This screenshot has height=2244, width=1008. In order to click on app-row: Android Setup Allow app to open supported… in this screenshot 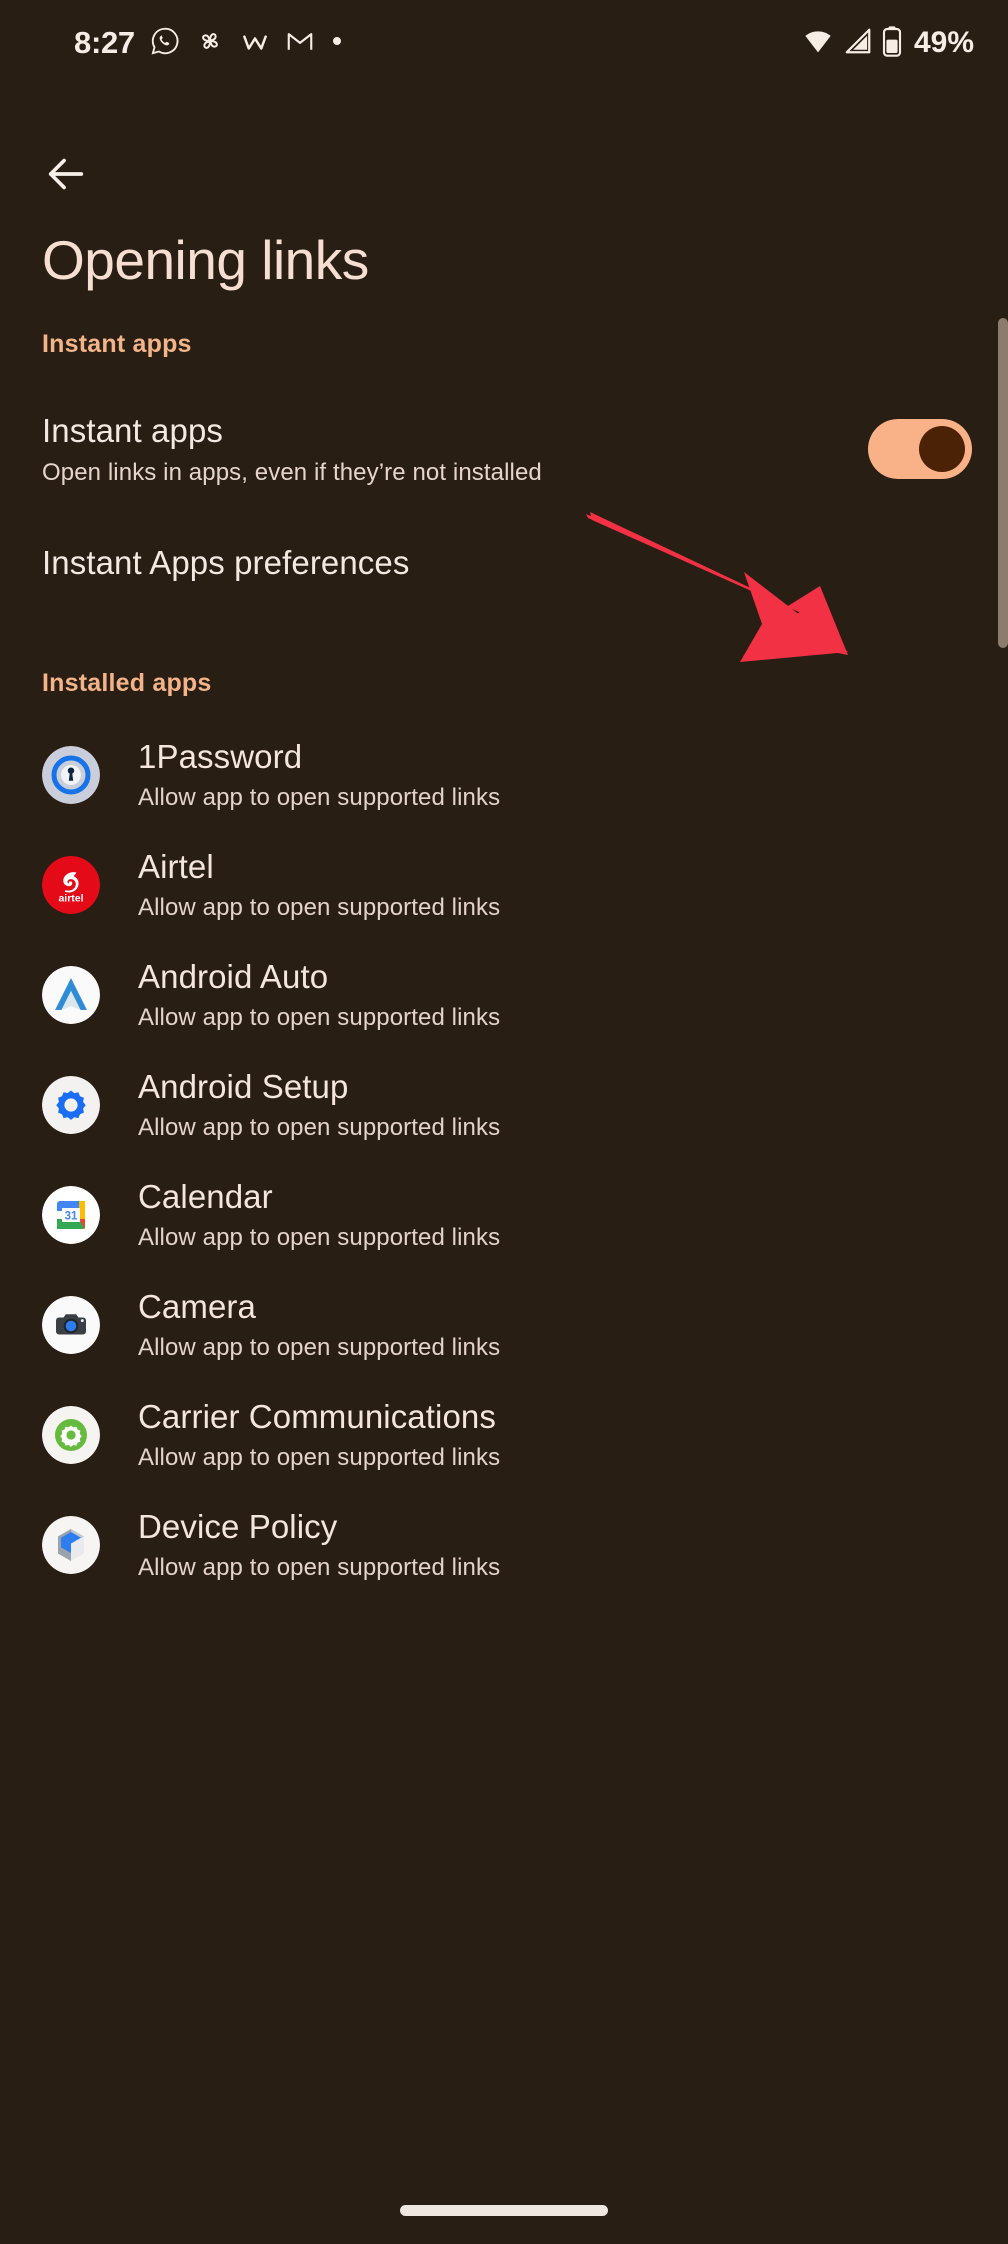, I will do `click(504, 1105)`.